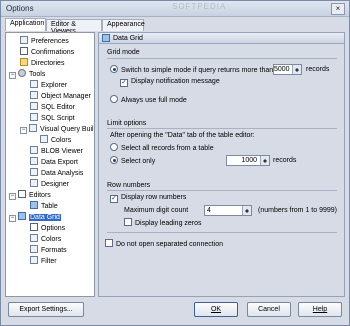 The width and height of the screenshot is (350, 326). I want to click on tree-item-blob-viewer: BLOB Viewer, so click(56, 151).